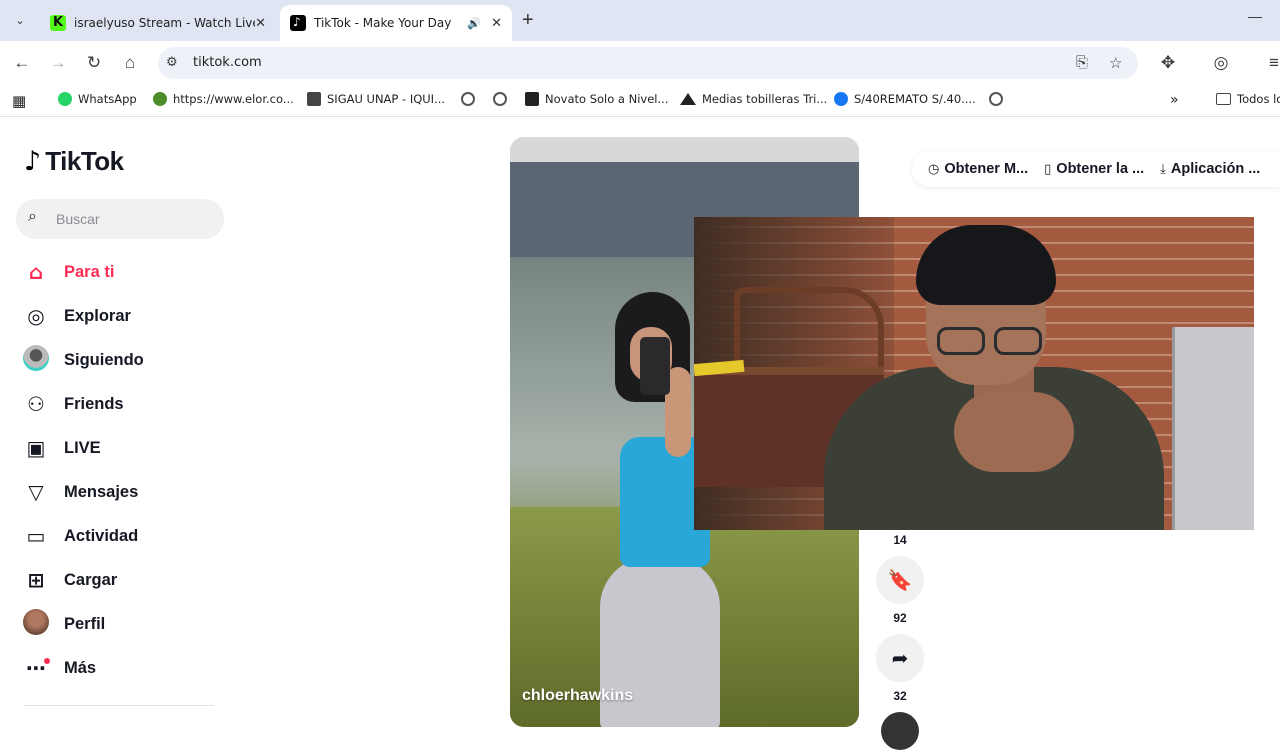 This screenshot has width=1280, height=750. Describe the element at coordinates (36, 448) in the screenshot. I see `live-tv-icon: ▣` at that location.